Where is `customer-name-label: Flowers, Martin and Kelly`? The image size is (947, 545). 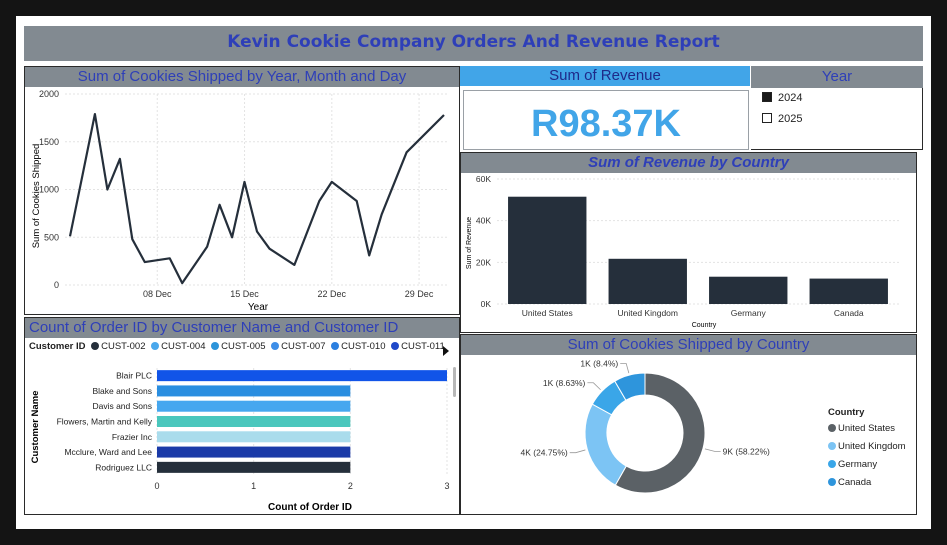
customer-name-label: Flowers, Martin and Kelly is located at coordinates (105, 422).